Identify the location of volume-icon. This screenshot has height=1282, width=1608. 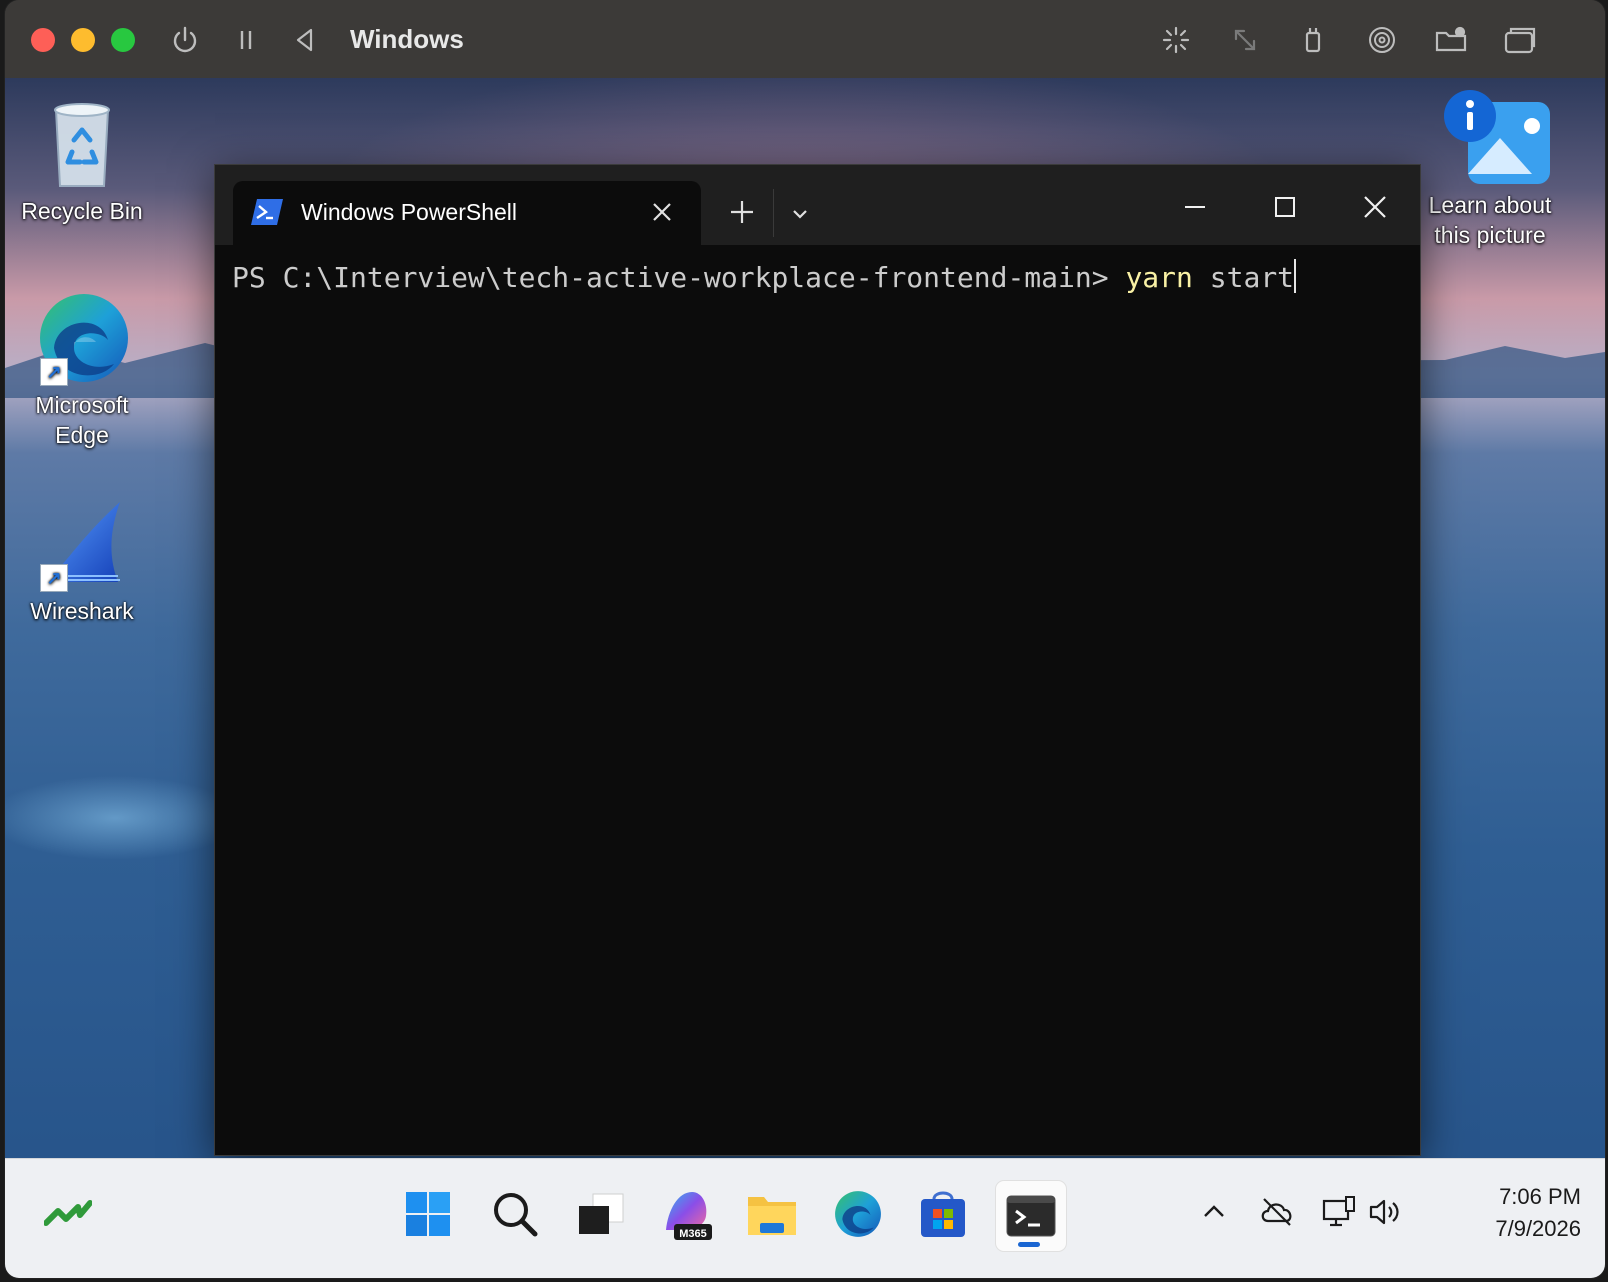
(1386, 1212).